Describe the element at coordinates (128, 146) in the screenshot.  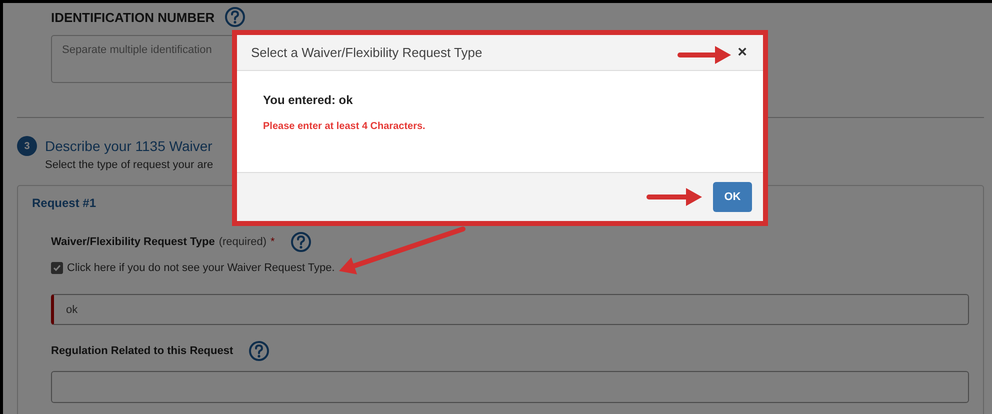
I see `section-title: Describe your 1135 Waiver` at that location.